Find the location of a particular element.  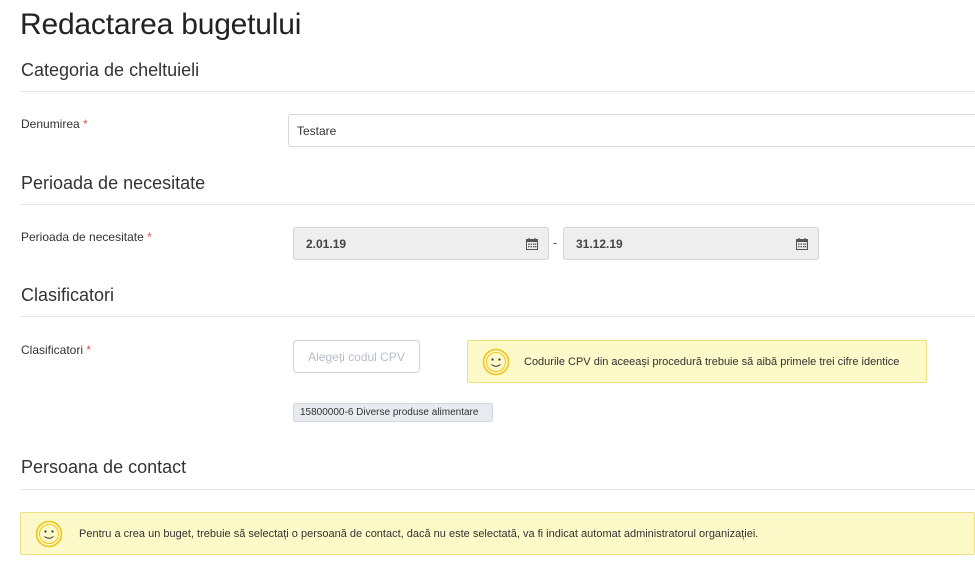

field-label-name: Denumirea * is located at coordinates (54, 124).